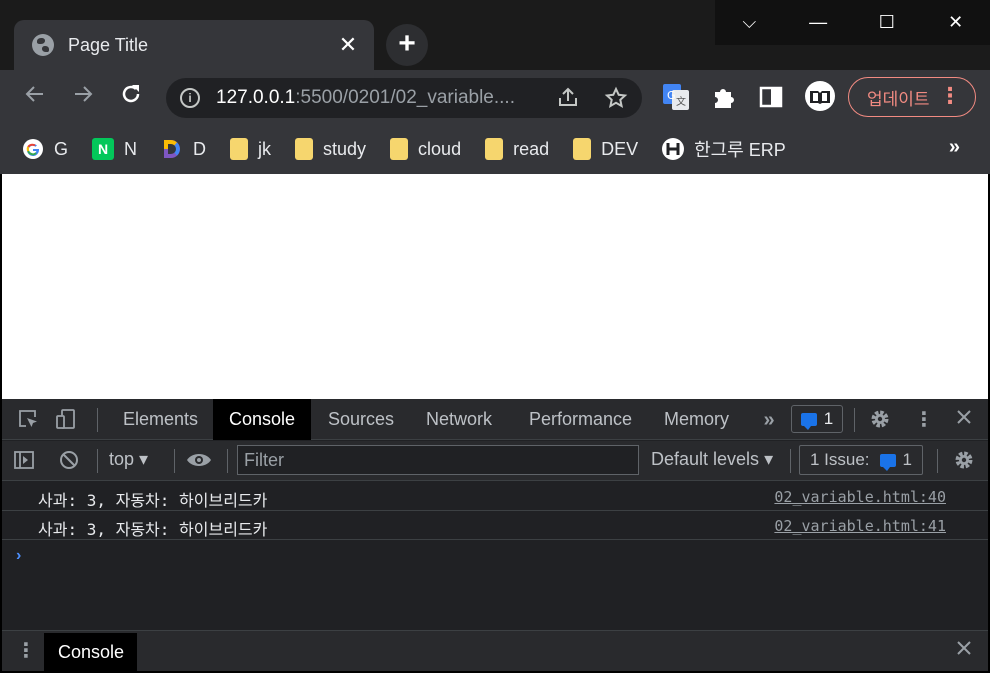  I want to click on browser-tab: Page Title ✕, so click(194, 45).